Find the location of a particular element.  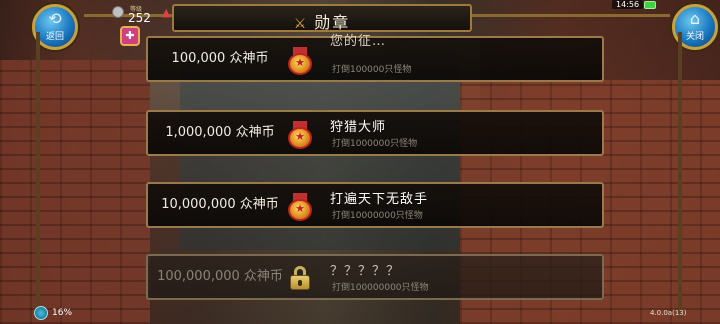

medal-row: 10,000,000 众神币 ★ 打遍天下无敌手 打倒10000000只怪物 is located at coordinates (375, 205).